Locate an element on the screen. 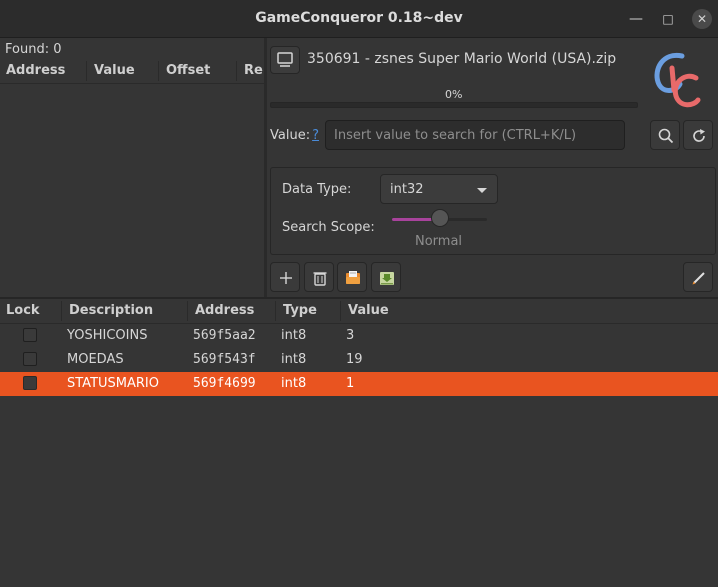 The image size is (718, 587). value-label: Value: is located at coordinates (290, 135).